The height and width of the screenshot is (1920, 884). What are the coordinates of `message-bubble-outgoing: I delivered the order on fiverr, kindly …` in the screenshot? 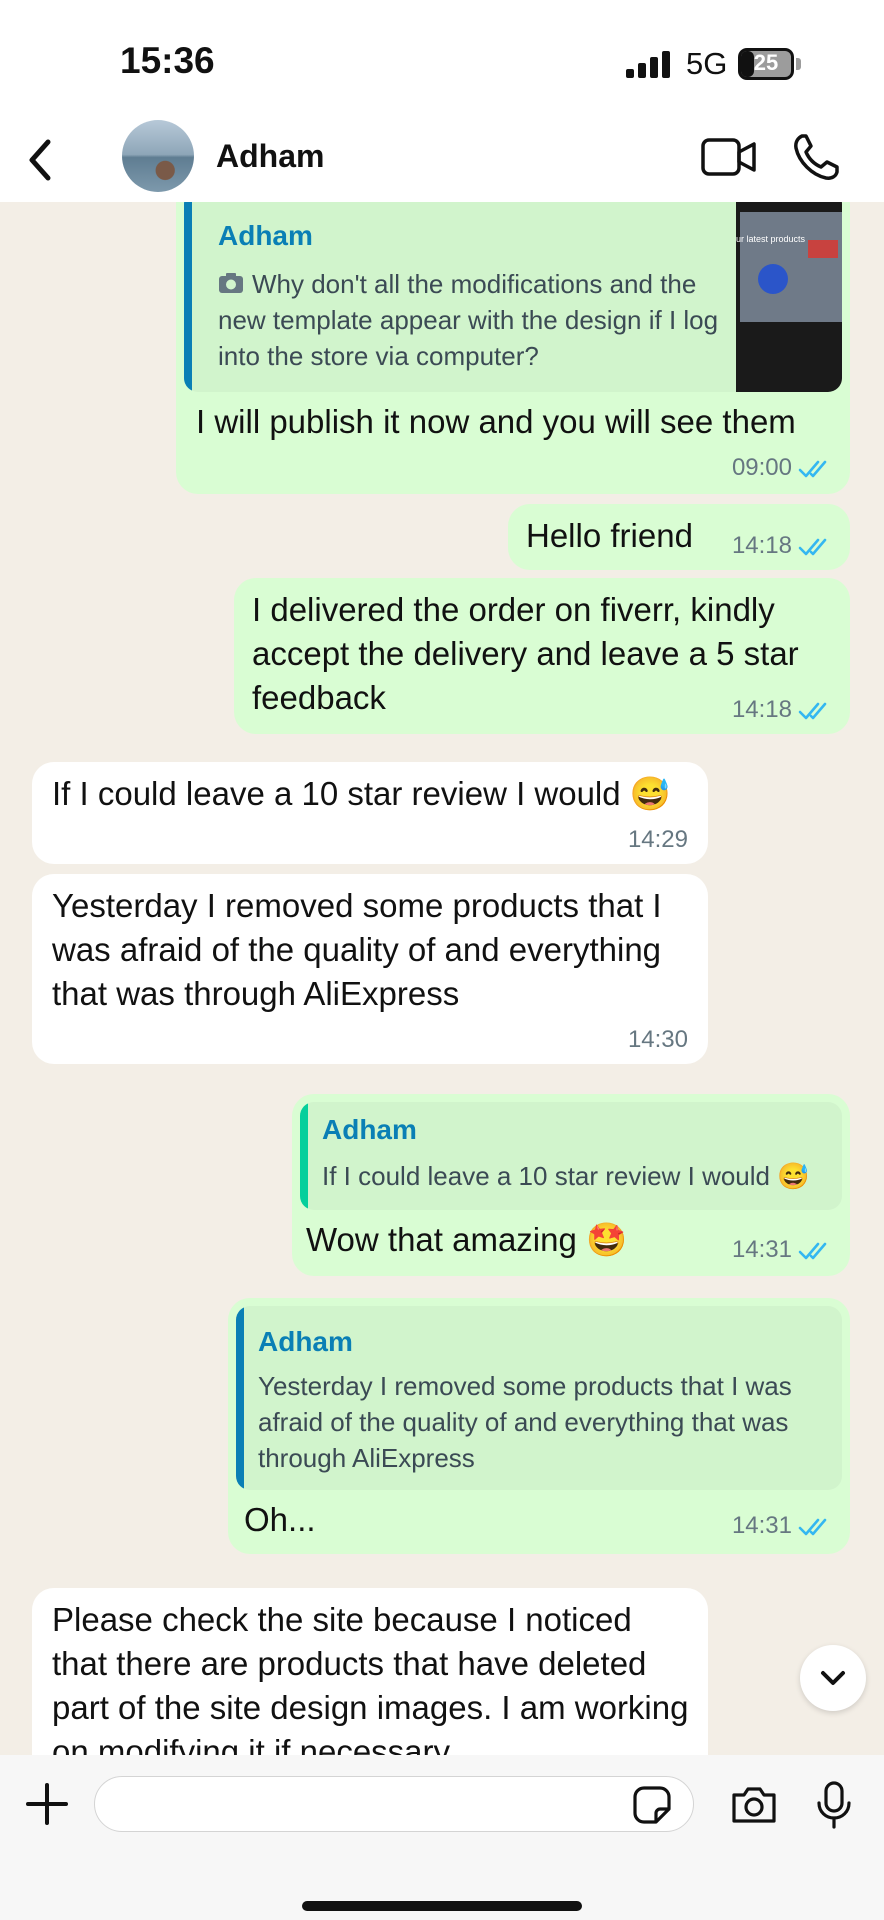 It's located at (542, 656).